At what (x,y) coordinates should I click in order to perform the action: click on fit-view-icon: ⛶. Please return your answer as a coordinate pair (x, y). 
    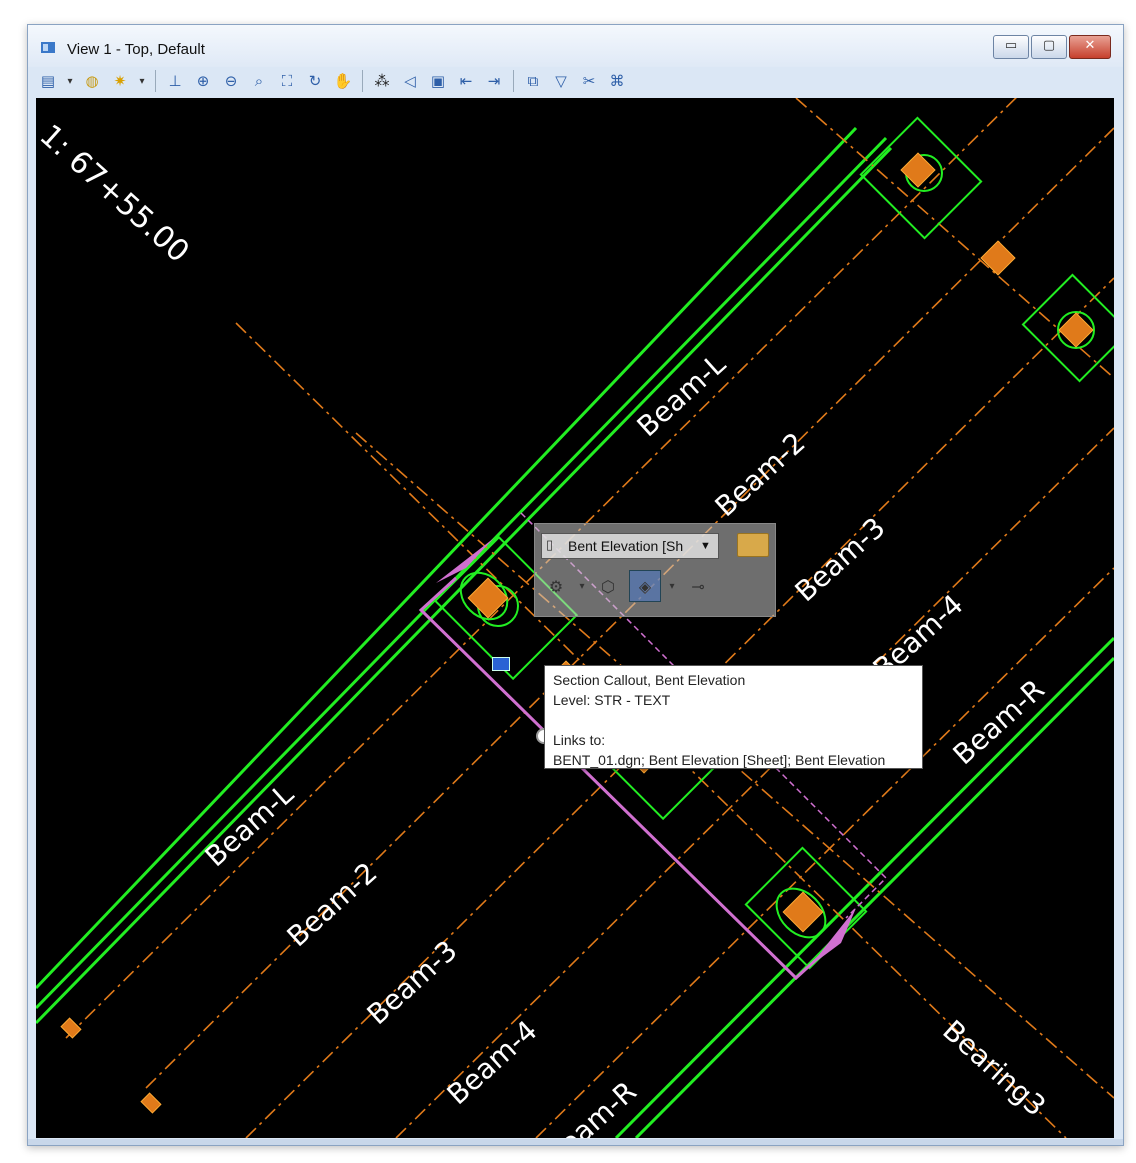
    Looking at the image, I should click on (287, 81).